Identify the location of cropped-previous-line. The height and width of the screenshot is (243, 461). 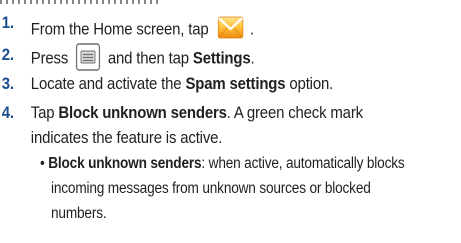
(230, 2).